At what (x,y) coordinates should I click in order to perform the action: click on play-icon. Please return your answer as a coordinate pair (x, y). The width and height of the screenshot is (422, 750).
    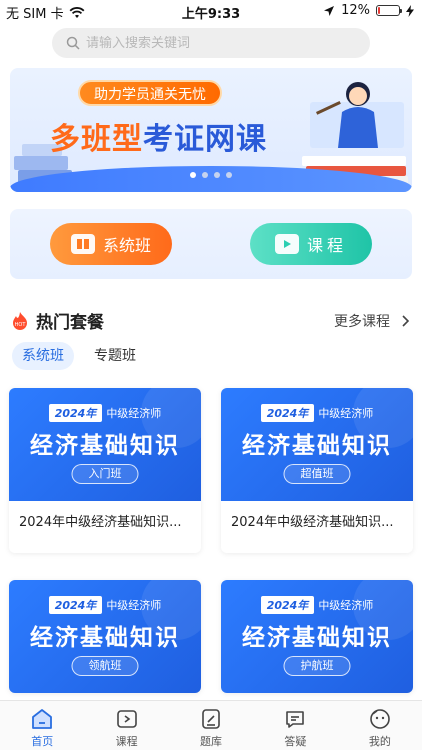
    Looking at the image, I should click on (286, 244).